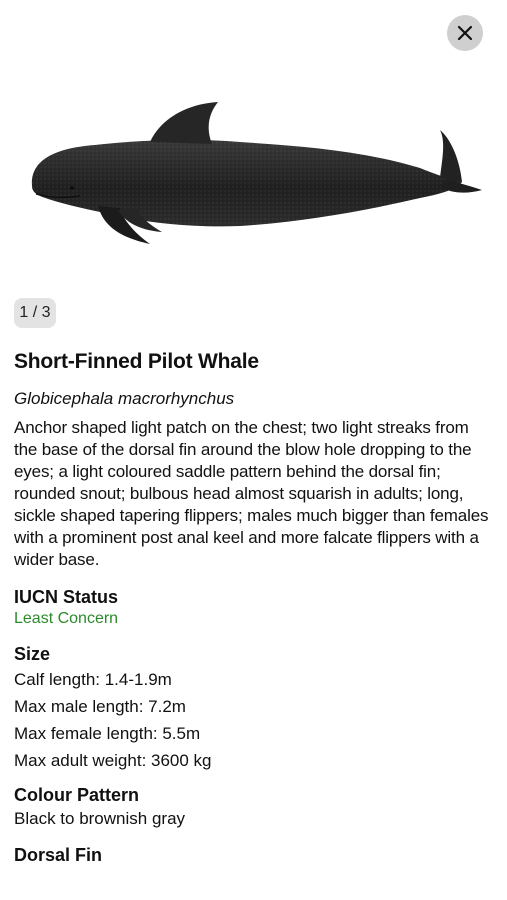  What do you see at coordinates (66, 597) in the screenshot?
I see `iucn-section-title: IUCN Status` at bounding box center [66, 597].